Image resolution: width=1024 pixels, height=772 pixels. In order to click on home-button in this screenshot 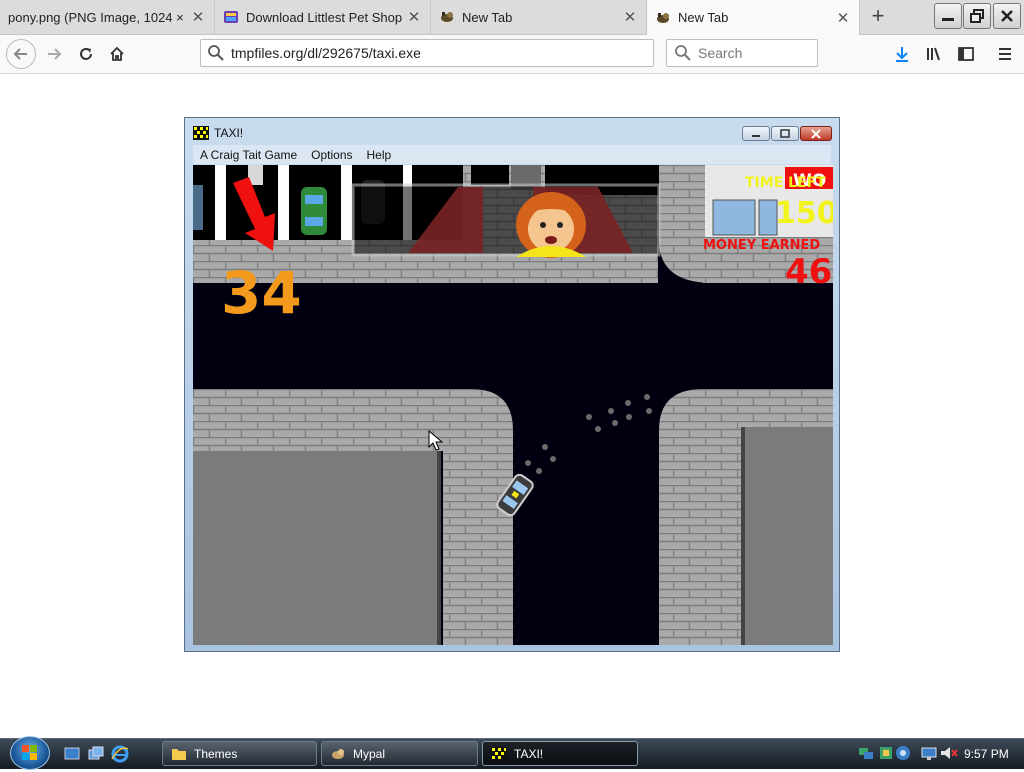, I will do `click(117, 54)`.